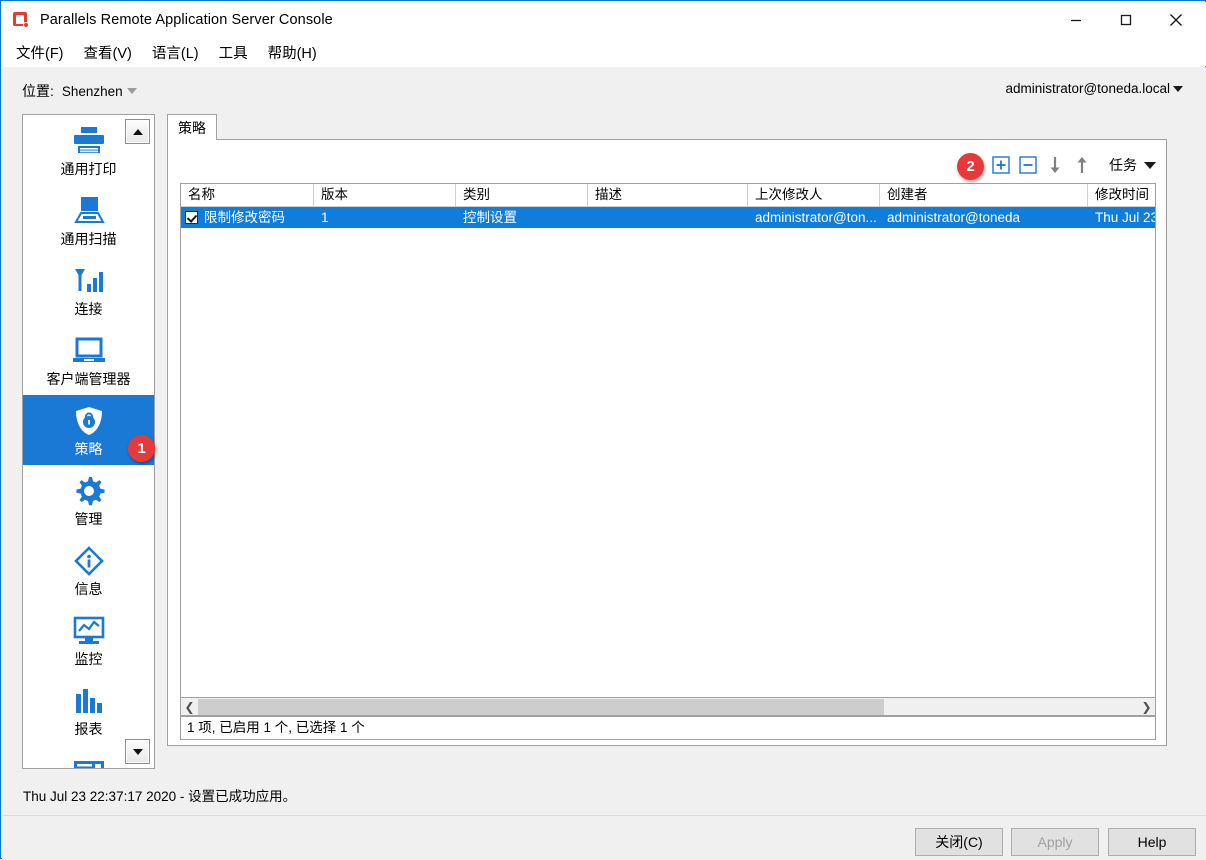 The height and width of the screenshot is (860, 1206). I want to click on info-diamond-icon, so click(89, 561).